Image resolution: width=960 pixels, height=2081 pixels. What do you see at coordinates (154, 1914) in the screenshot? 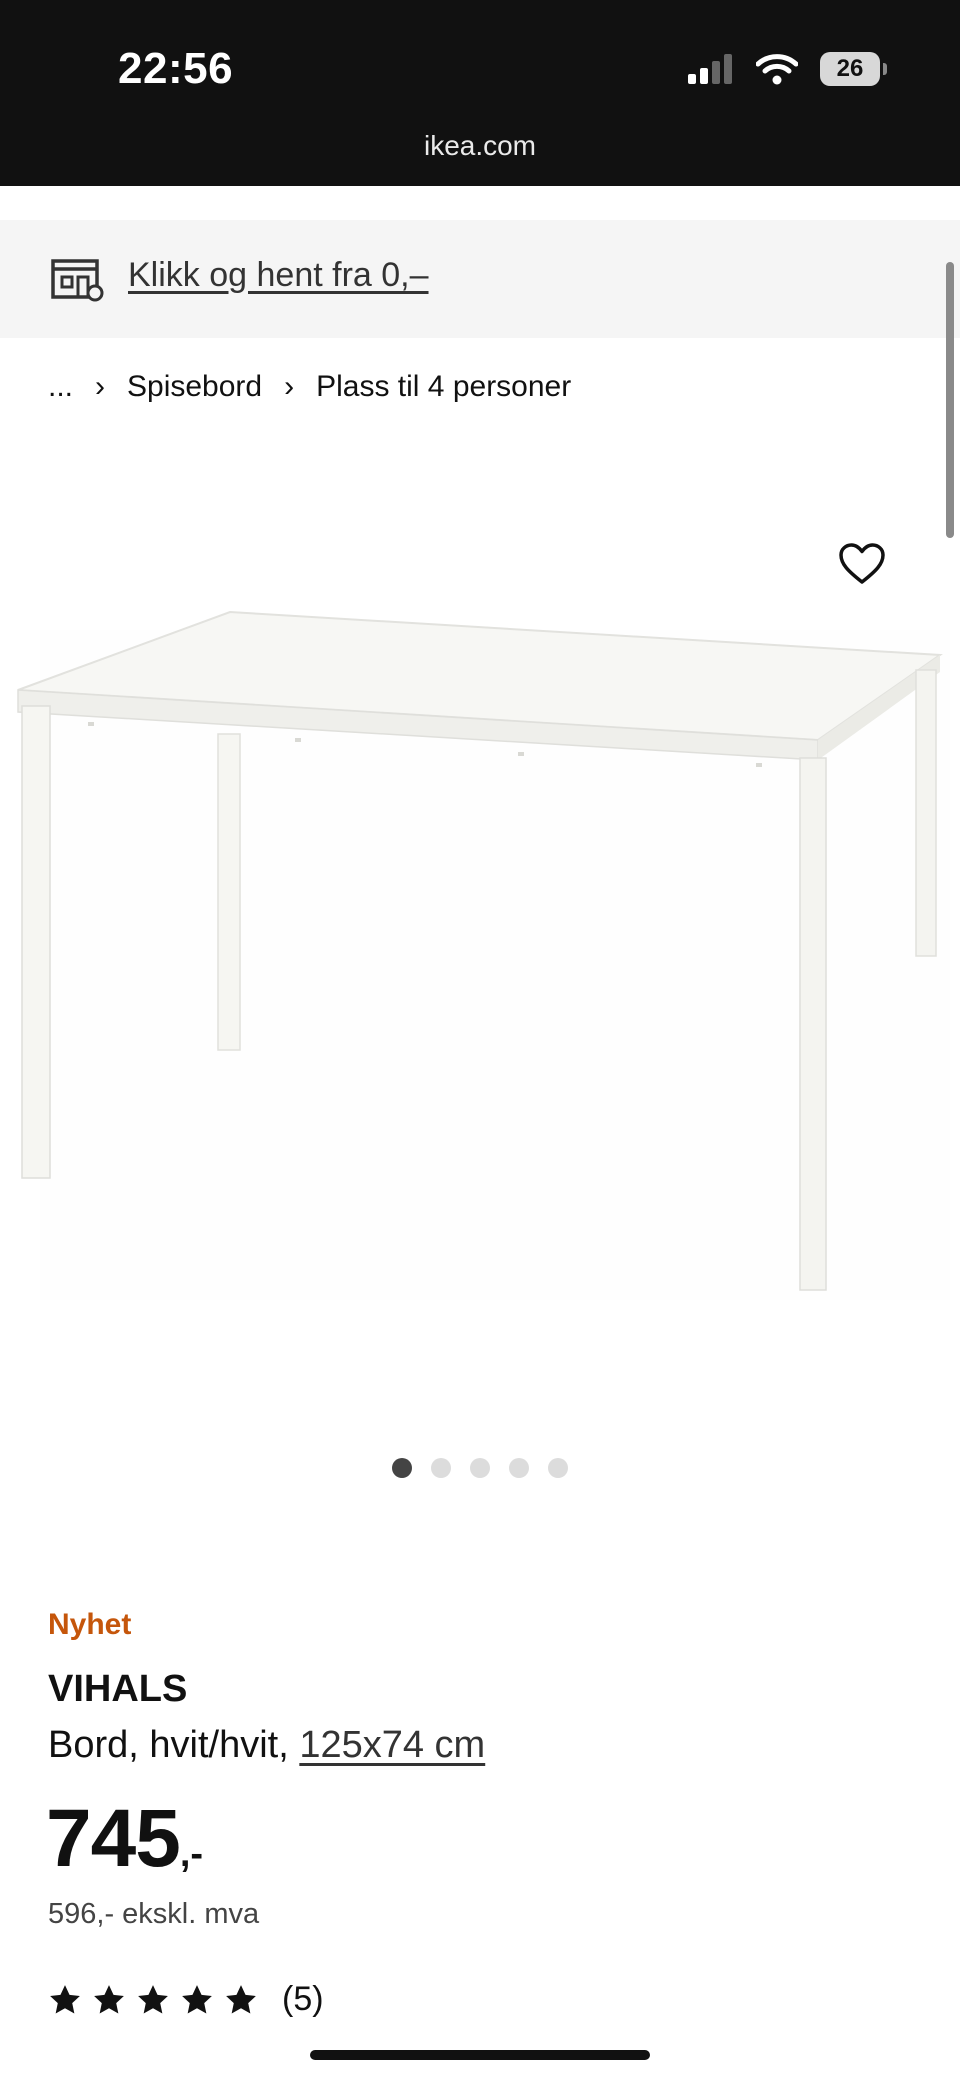
I see `price-excl-vat: 596,- ekskl. mva` at bounding box center [154, 1914].